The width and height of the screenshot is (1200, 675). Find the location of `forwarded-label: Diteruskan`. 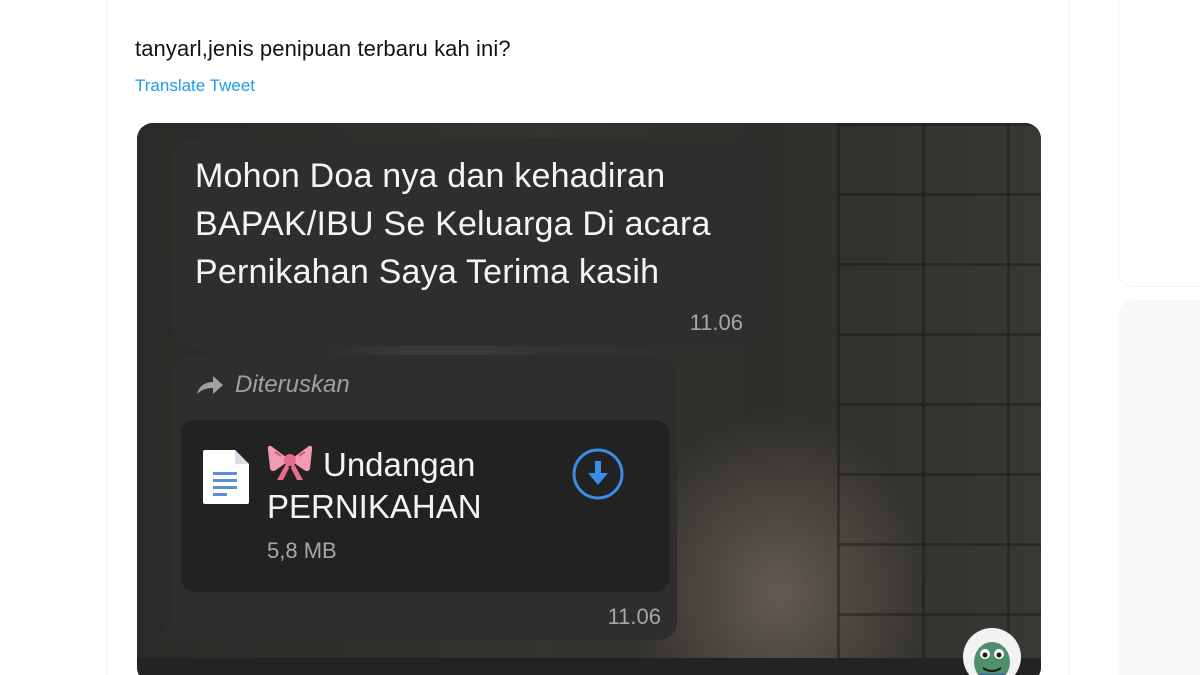

forwarded-label: Diteruskan is located at coordinates (292, 384).